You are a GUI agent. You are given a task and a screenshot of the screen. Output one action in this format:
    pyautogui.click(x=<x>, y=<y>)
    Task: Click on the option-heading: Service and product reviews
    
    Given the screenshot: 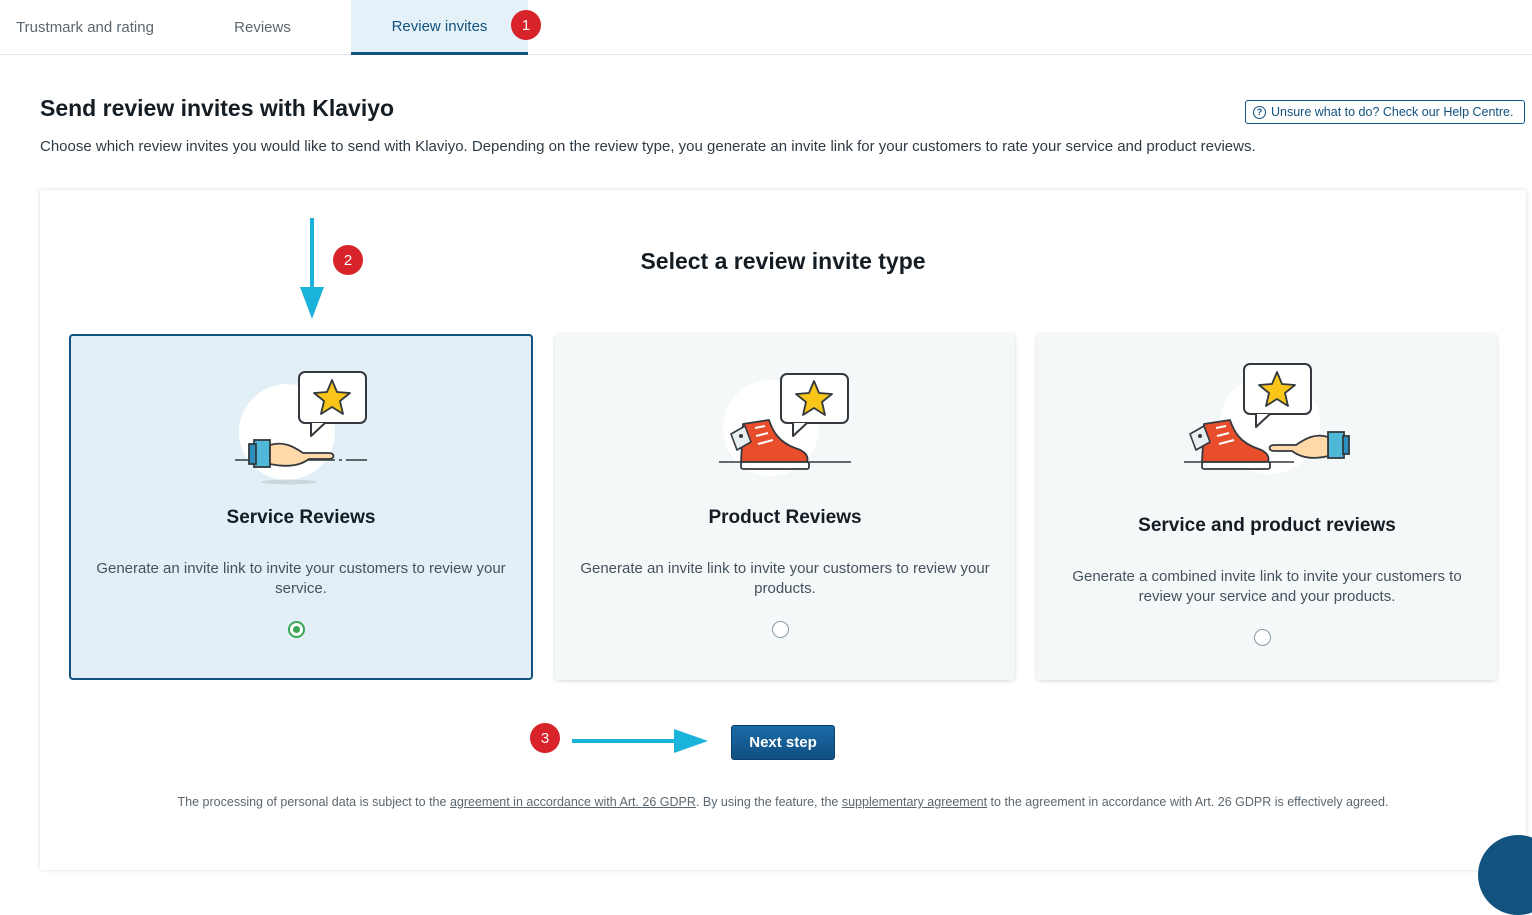 What is the action you would take?
    pyautogui.click(x=1267, y=525)
    